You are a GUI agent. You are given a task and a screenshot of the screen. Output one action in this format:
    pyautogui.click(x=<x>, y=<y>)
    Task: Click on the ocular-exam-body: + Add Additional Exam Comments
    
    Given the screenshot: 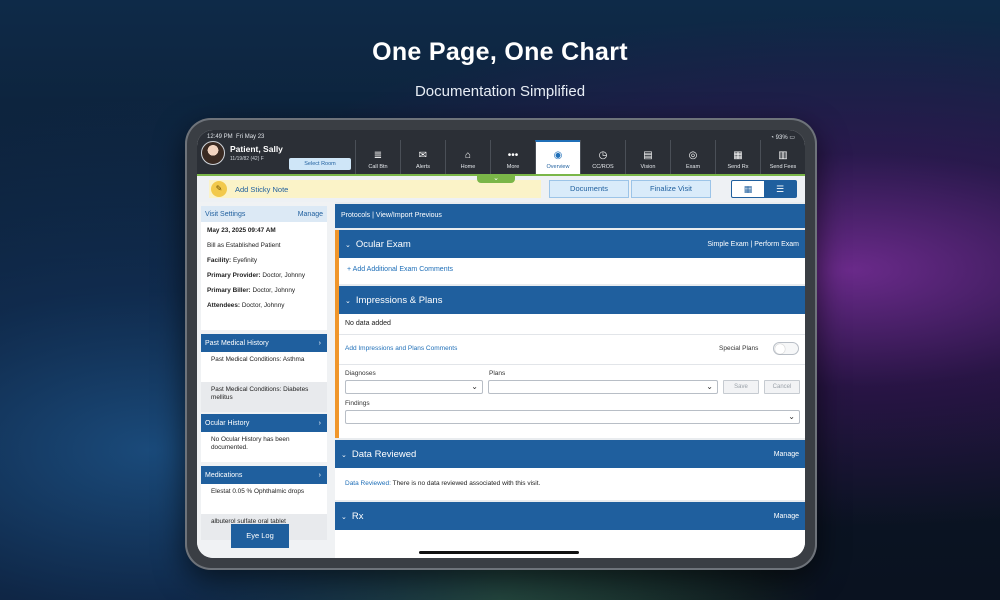 What is the action you would take?
    pyautogui.click(x=572, y=271)
    